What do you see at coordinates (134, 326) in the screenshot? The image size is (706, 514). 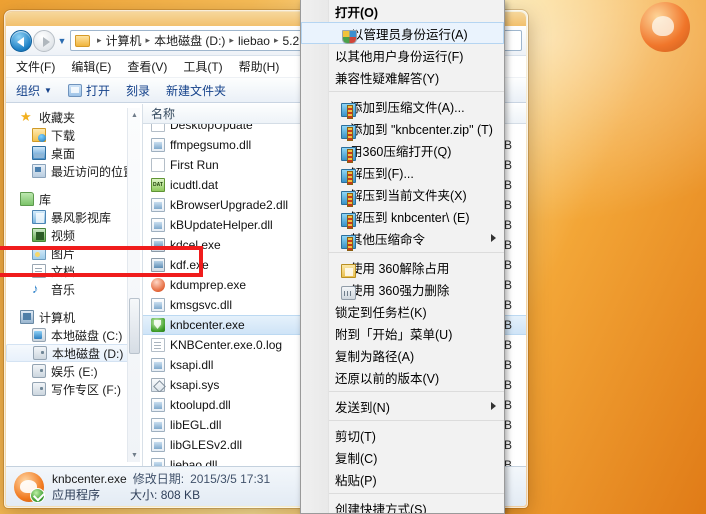 I see `scrollbar-thumb` at bounding box center [134, 326].